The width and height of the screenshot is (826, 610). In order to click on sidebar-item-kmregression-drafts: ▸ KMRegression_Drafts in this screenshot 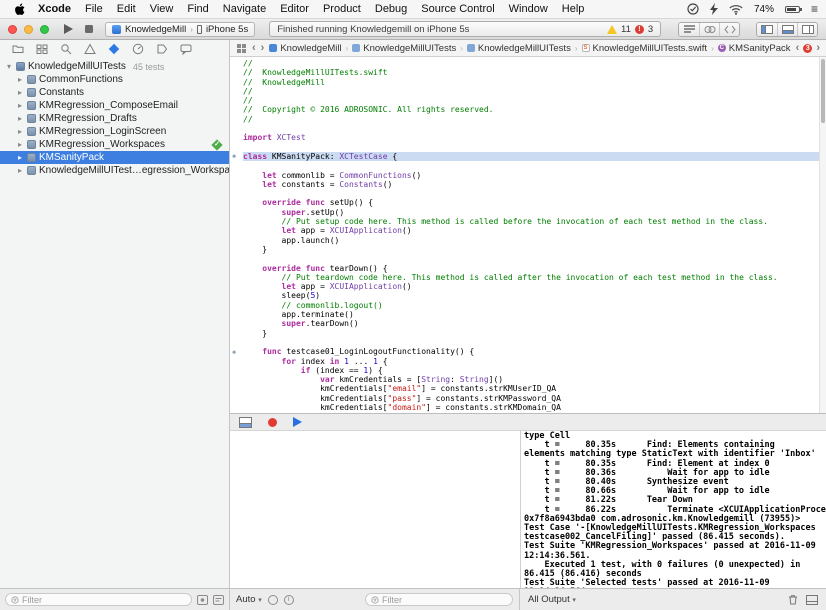, I will do `click(114, 118)`.